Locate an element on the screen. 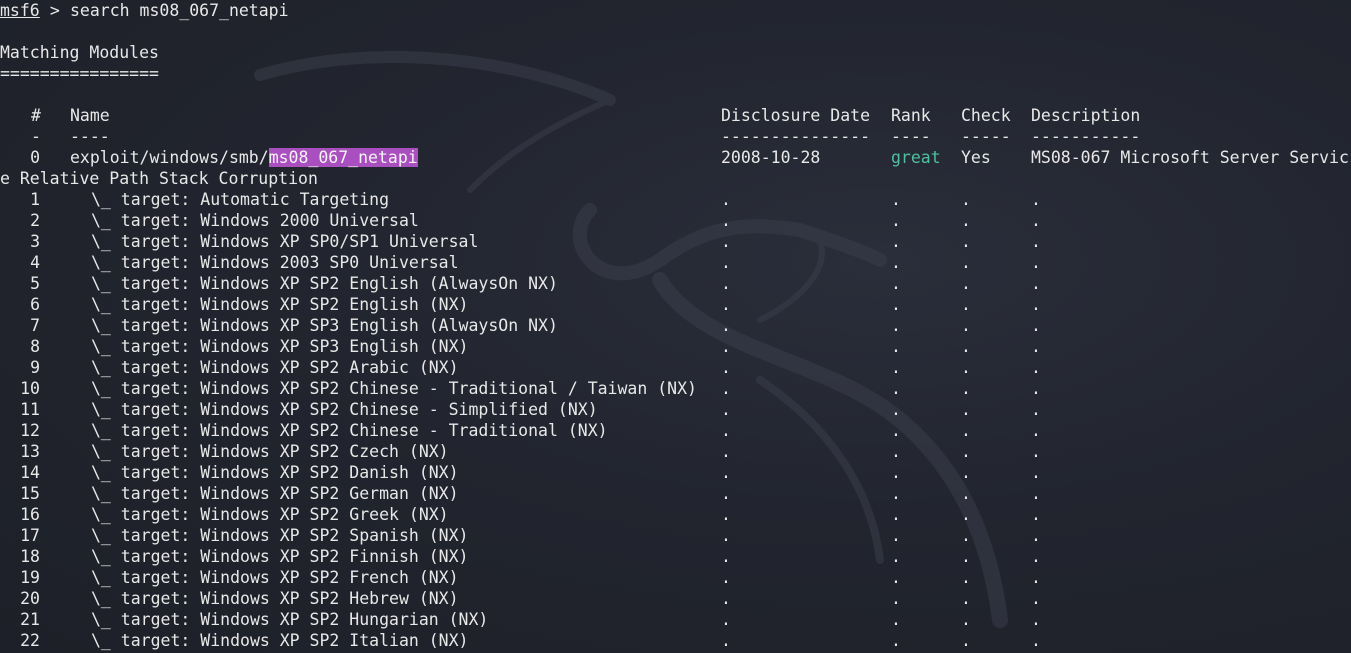  row-num: 10 is located at coordinates (30, 388).